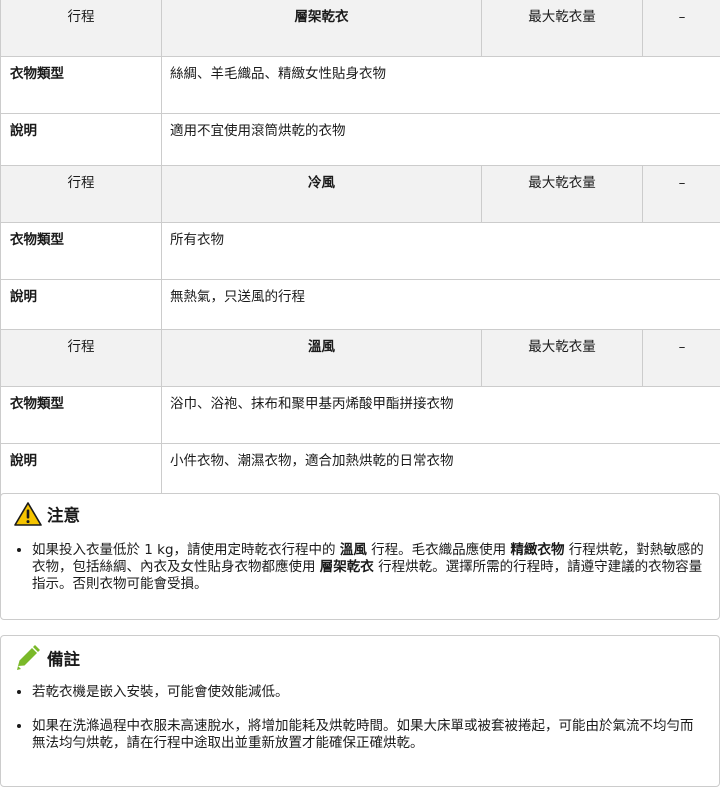  What do you see at coordinates (441, 142) in the screenshot?
I see `description-value: 適用不宜使用滾筒烘乾的衣物` at bounding box center [441, 142].